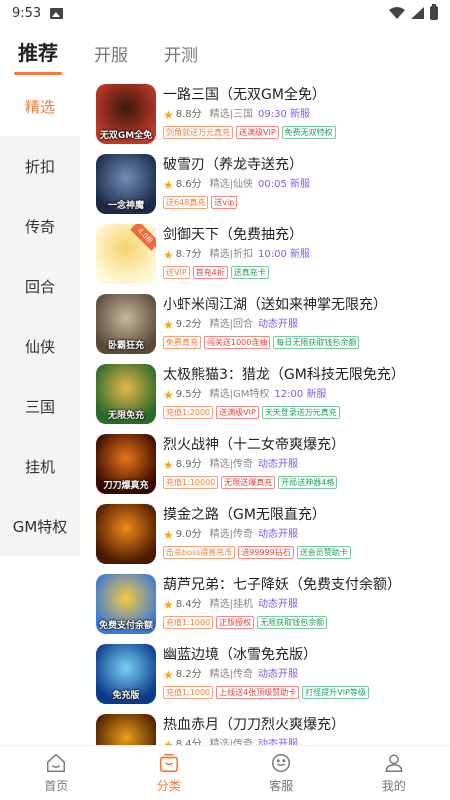 This screenshot has height=800, width=450. What do you see at coordinates (126, 394) in the screenshot?
I see `game-icon: 无限免充` at bounding box center [126, 394].